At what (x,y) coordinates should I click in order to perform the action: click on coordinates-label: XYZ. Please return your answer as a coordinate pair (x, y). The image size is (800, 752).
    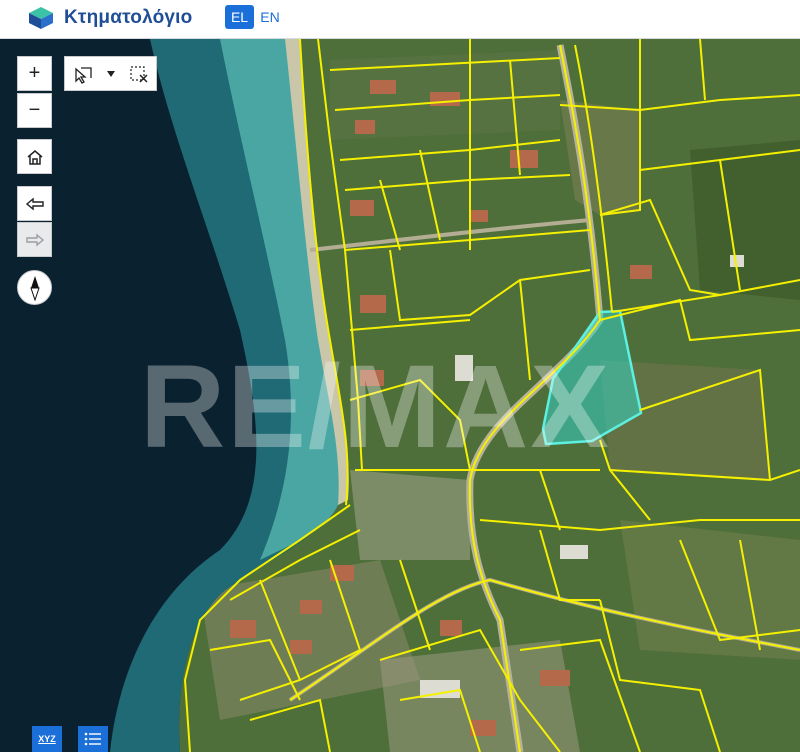
    Looking at the image, I should click on (47, 738).